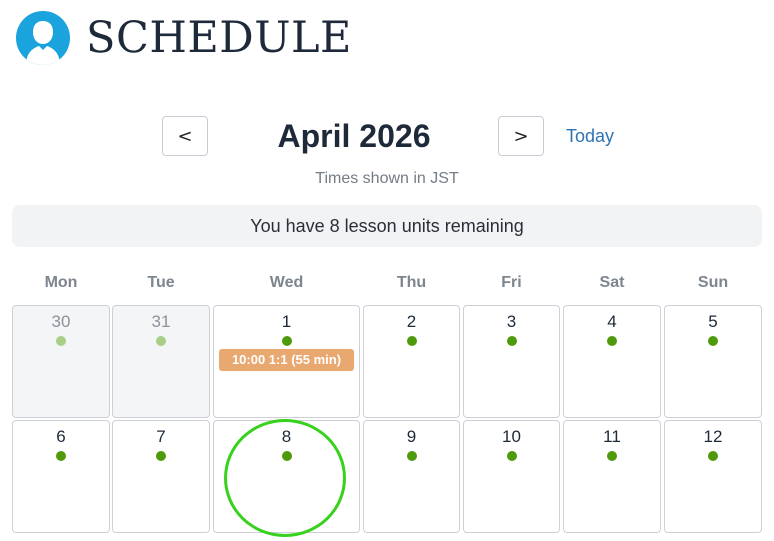 This screenshot has height=541, width=774. Describe the element at coordinates (713, 476) in the screenshot. I see `calendar-day-cell: 12` at that location.